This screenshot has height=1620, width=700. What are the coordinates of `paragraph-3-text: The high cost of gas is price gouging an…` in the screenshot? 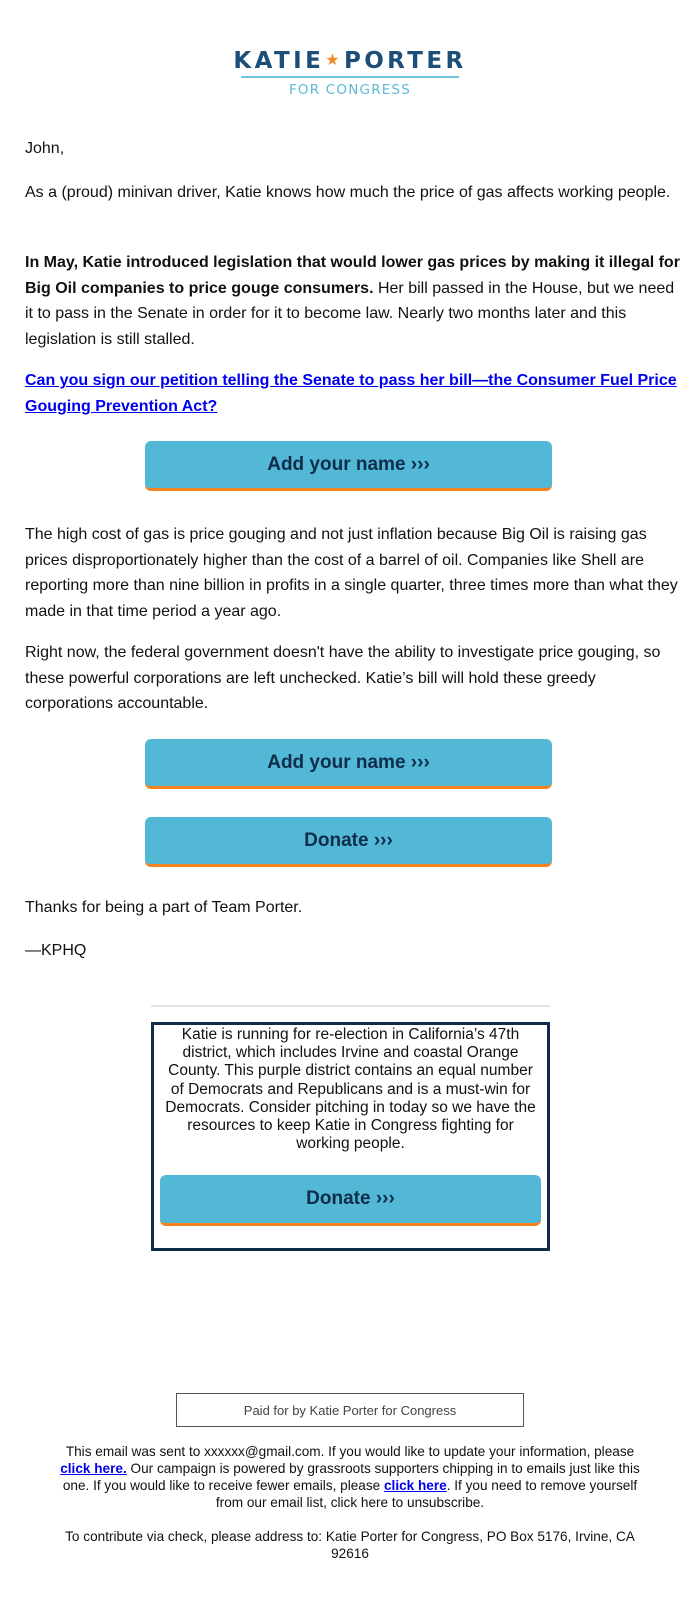 It's located at (351, 573).